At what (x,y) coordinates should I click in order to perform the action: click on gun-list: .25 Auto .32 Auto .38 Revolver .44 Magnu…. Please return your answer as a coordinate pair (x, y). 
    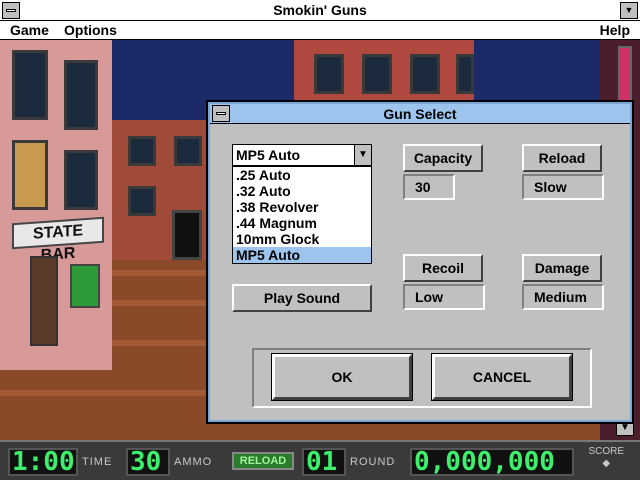
    Looking at the image, I should click on (302, 215).